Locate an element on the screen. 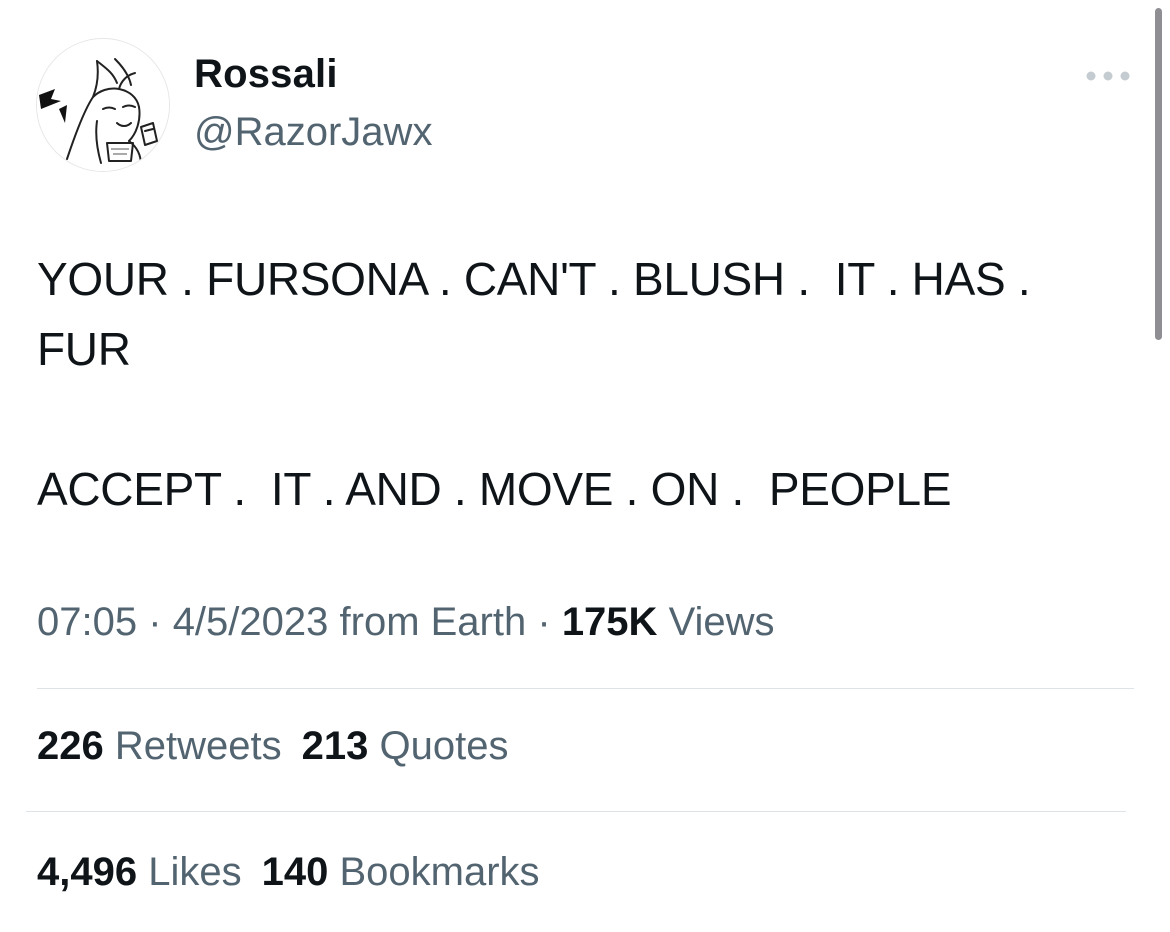  quotes-count: 213 is located at coordinates (335, 746).